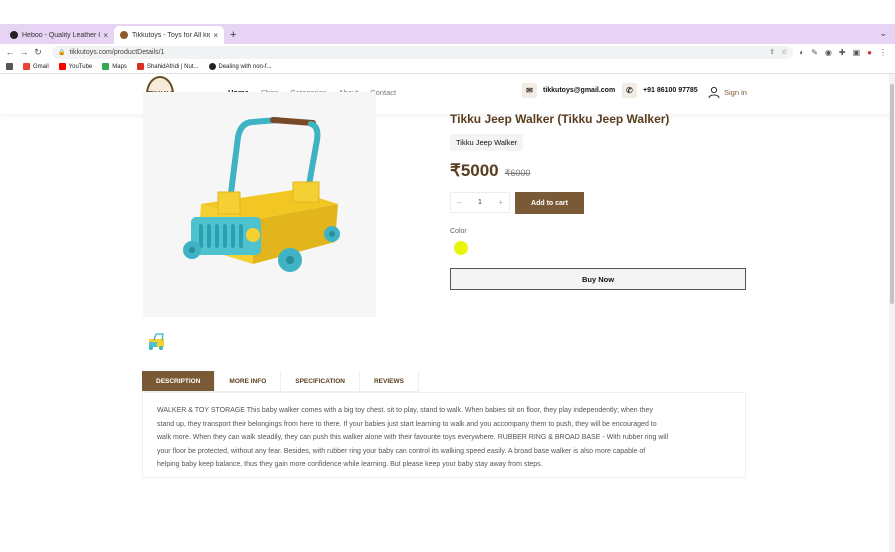 The image size is (895, 552). I want to click on color-label: Color, so click(458, 231).